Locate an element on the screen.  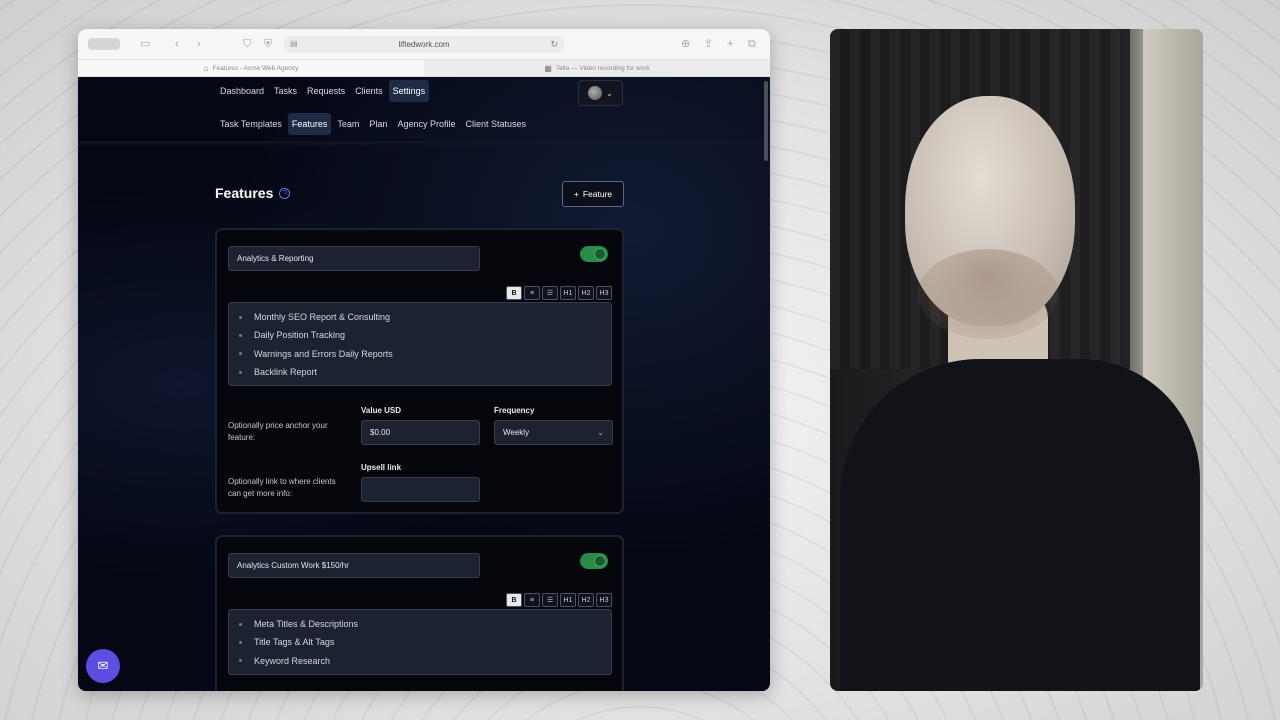
browser-tab-tella: ▦ Tella — Video recording for work is located at coordinates (597, 68).